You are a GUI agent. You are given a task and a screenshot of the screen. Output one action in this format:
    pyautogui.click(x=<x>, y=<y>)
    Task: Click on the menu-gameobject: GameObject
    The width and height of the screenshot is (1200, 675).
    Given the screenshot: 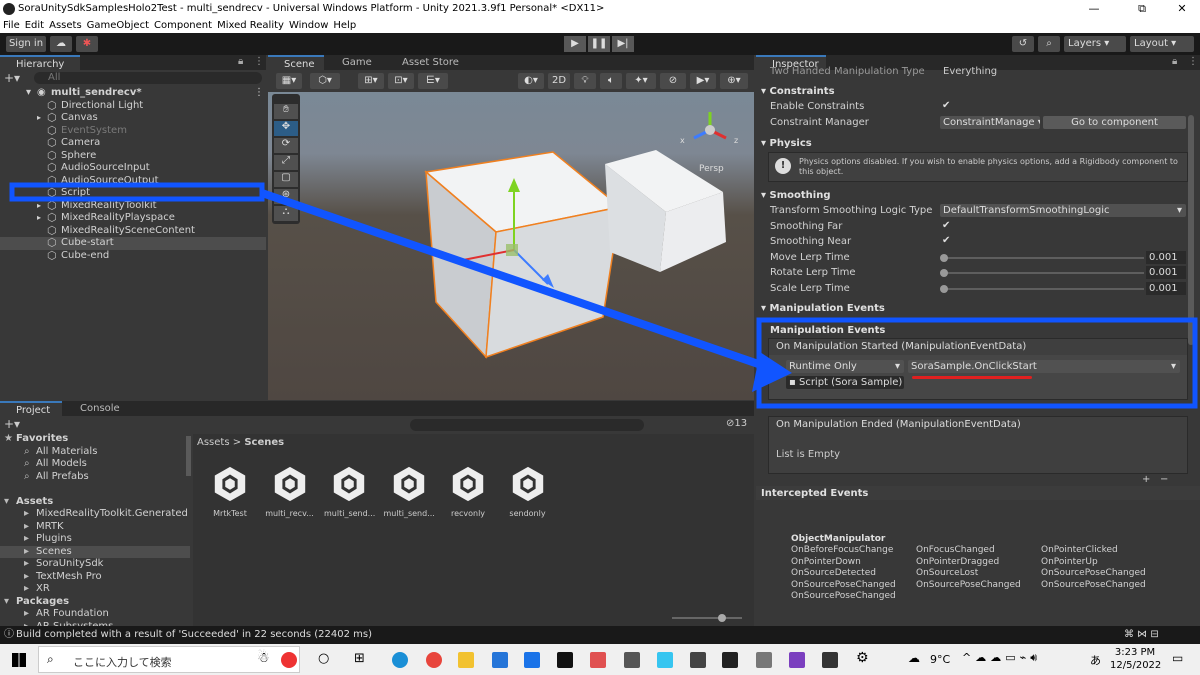 What is the action you would take?
    pyautogui.click(x=118, y=25)
    